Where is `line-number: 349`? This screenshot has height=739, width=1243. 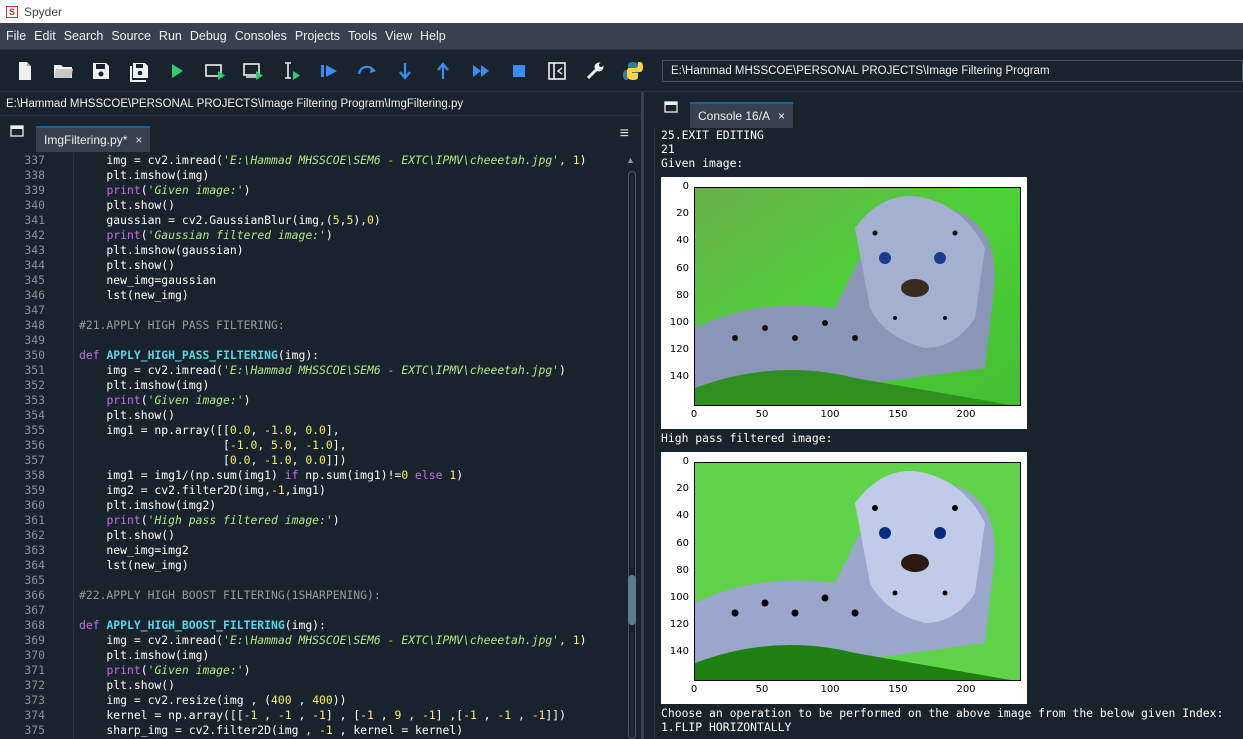
line-number: 349 is located at coordinates (34, 340).